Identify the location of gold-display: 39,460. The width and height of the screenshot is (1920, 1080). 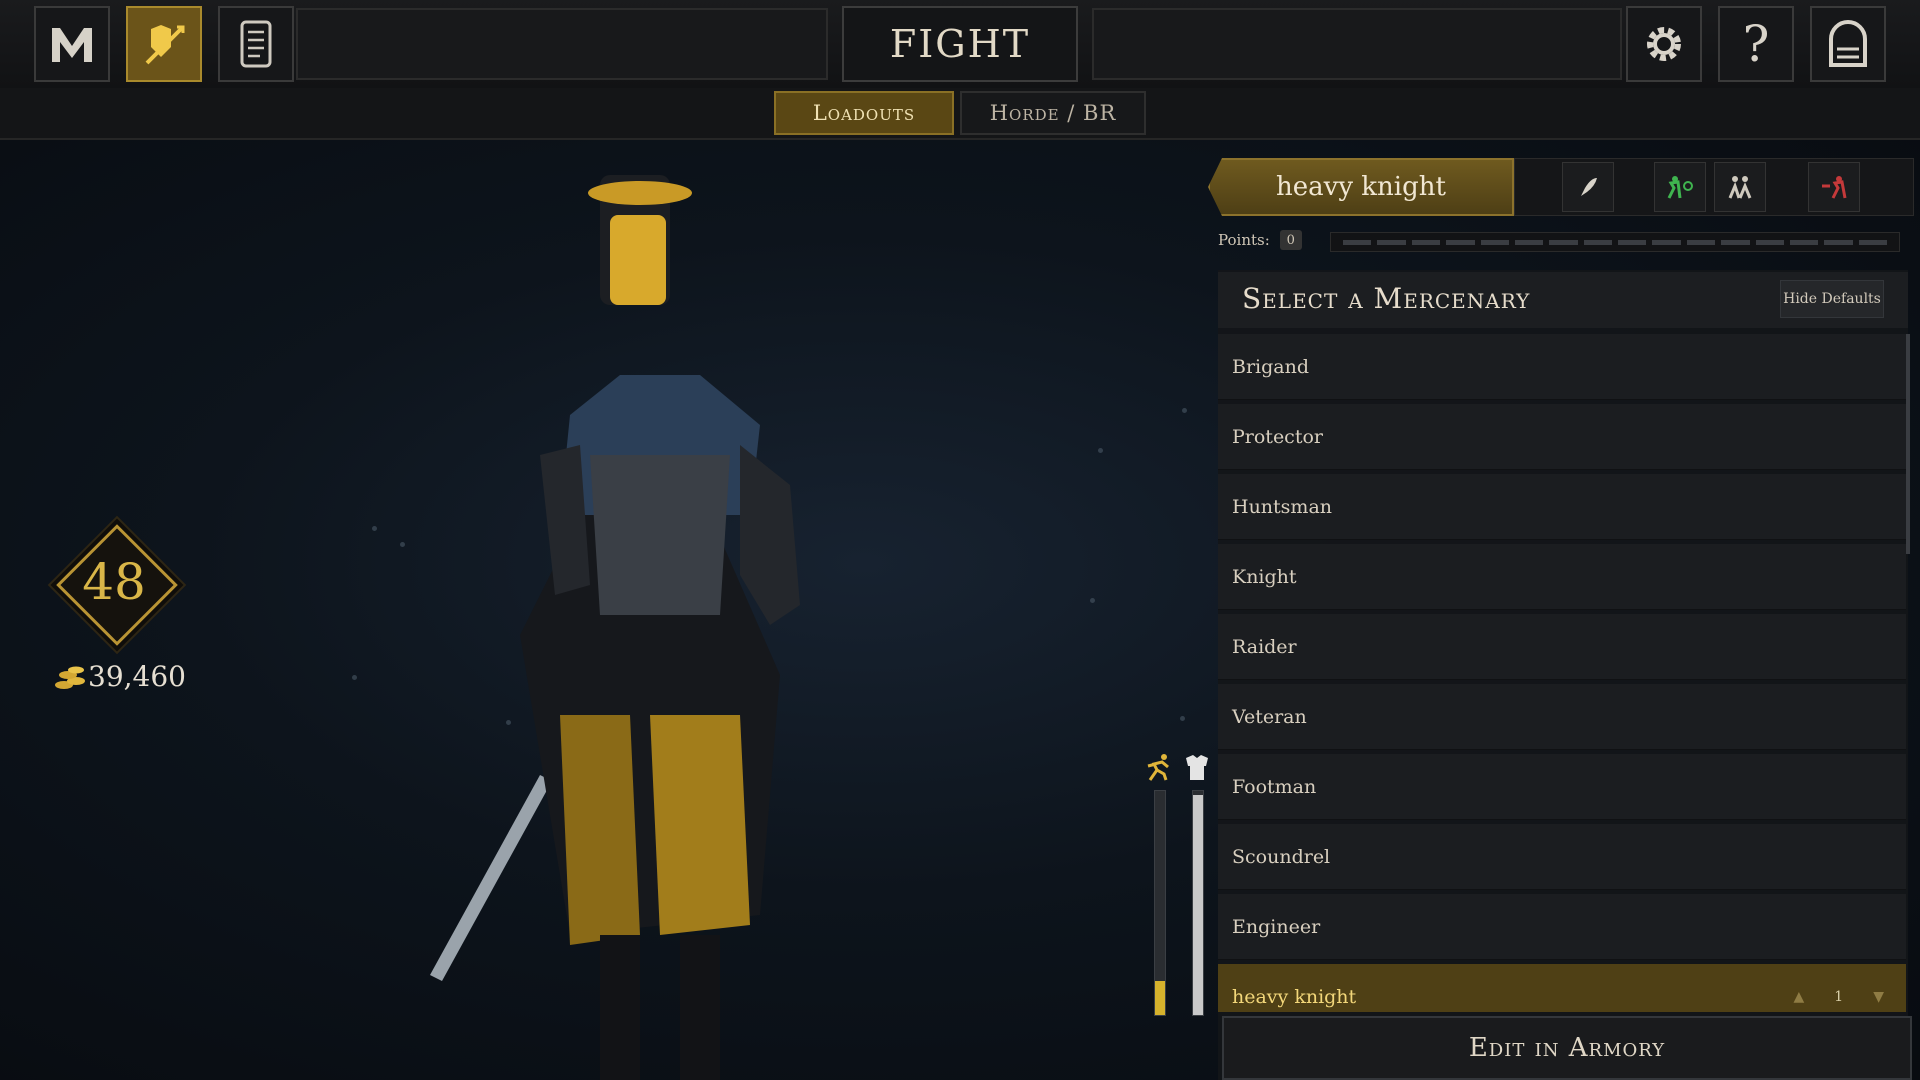
(120, 676).